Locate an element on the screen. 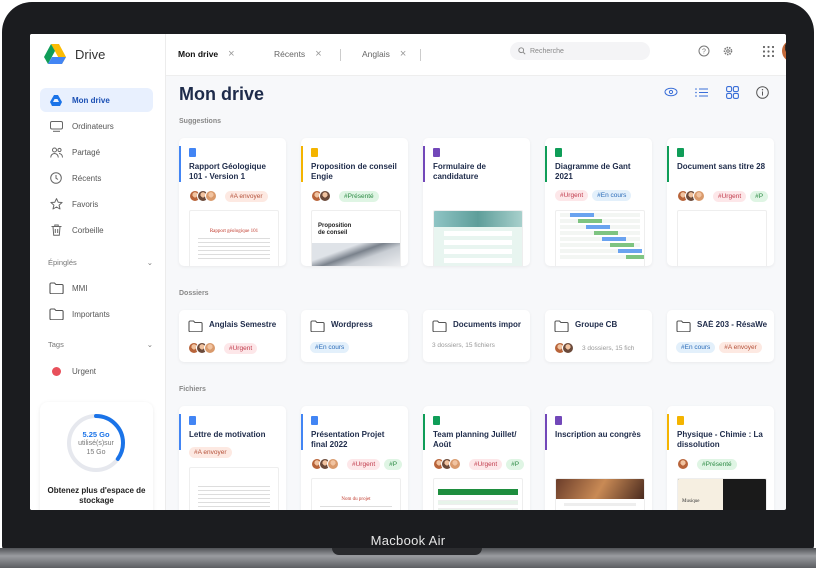 This screenshot has width=816, height=568. storage-cta: Obtenez plus d'espace de stockage is located at coordinates (96, 496).